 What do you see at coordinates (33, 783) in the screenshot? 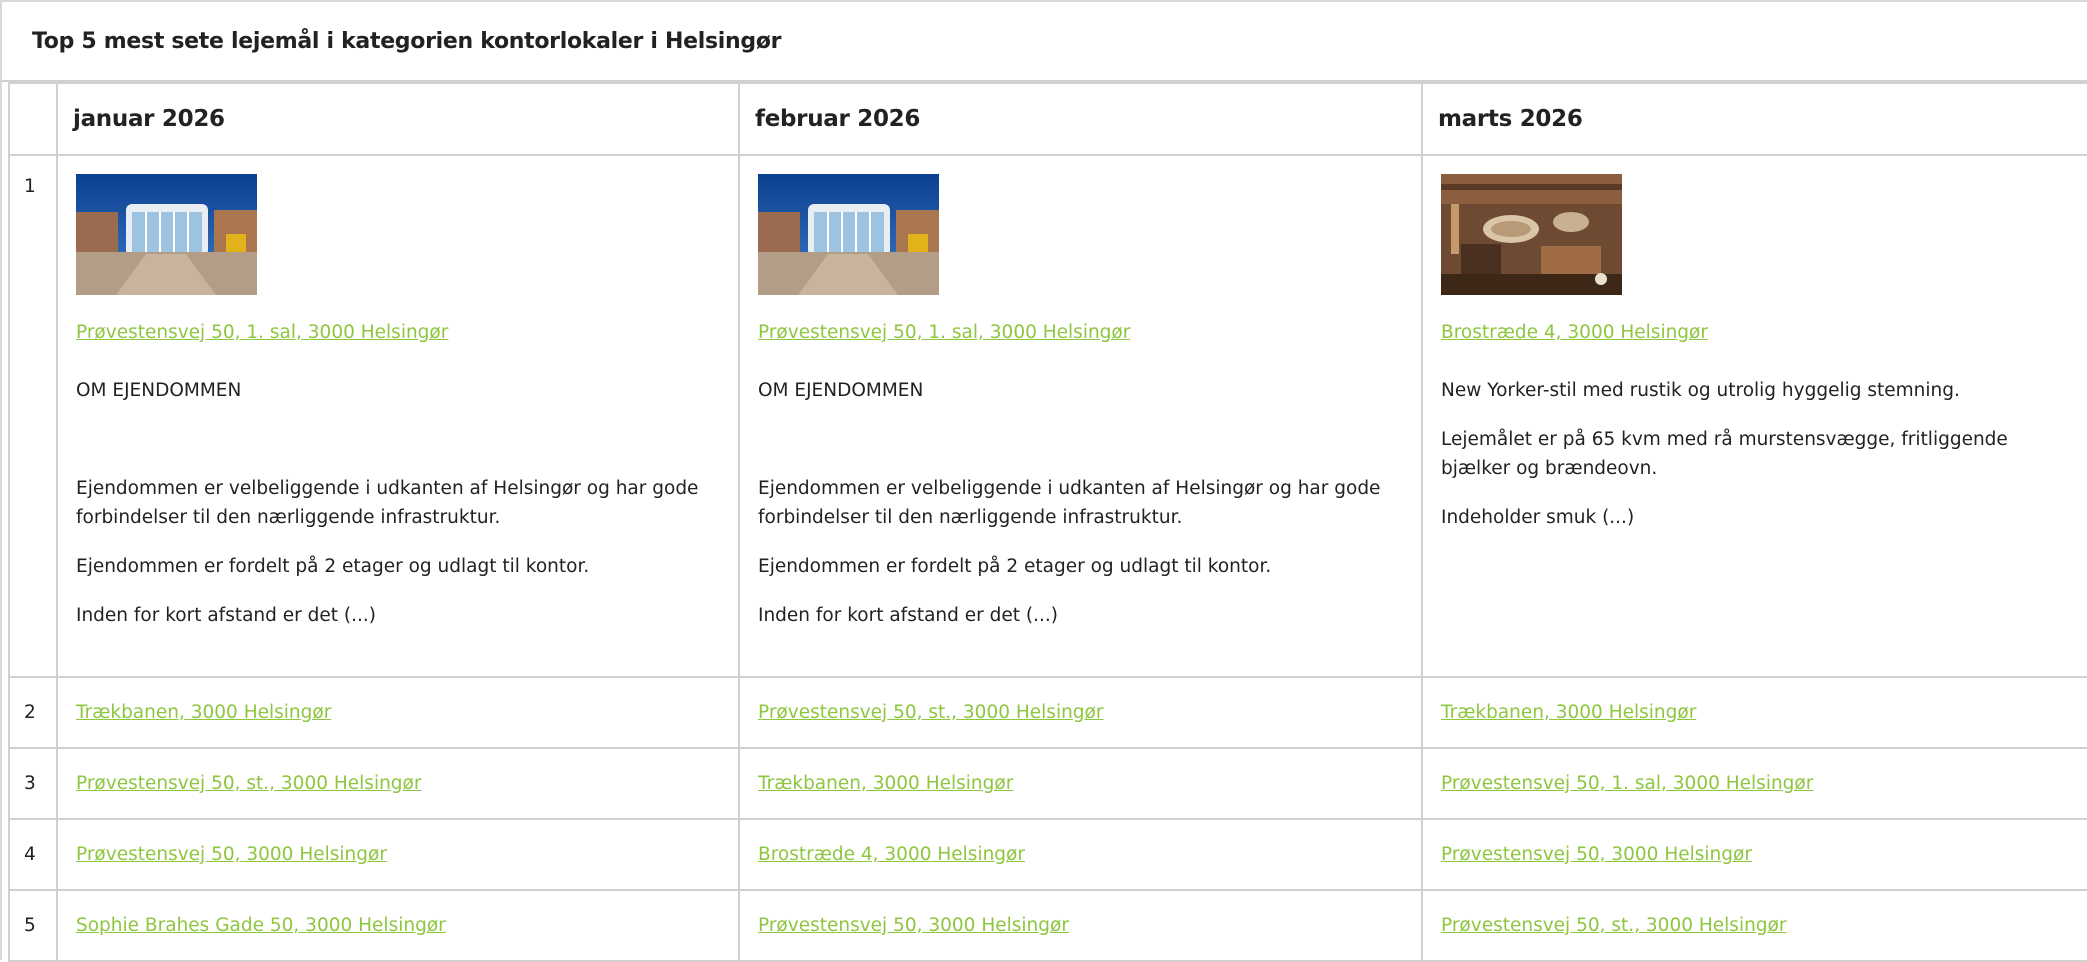
I see `rank-number: 3` at bounding box center [33, 783].